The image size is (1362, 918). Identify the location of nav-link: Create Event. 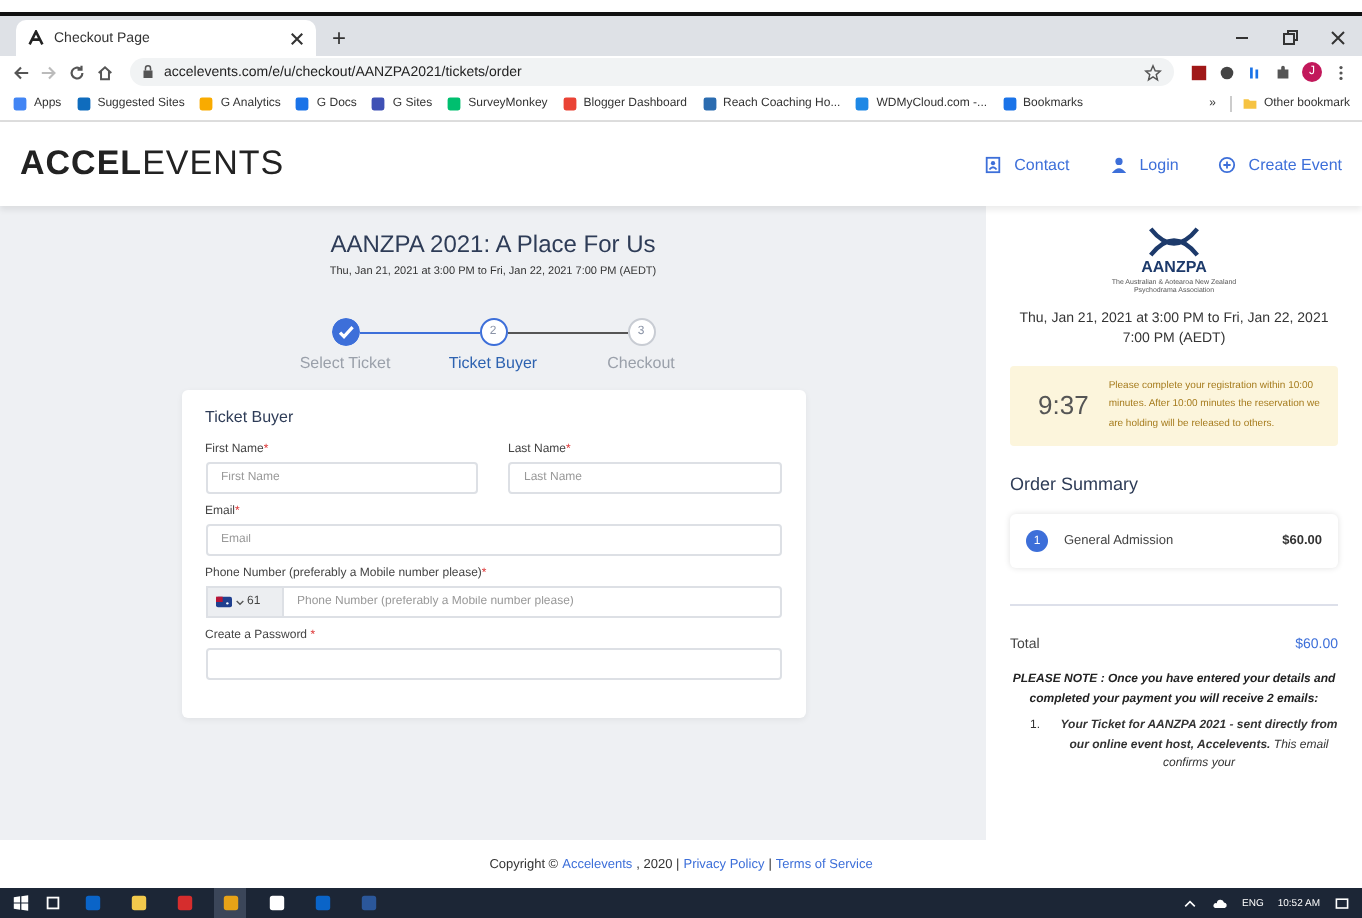
(1280, 164).